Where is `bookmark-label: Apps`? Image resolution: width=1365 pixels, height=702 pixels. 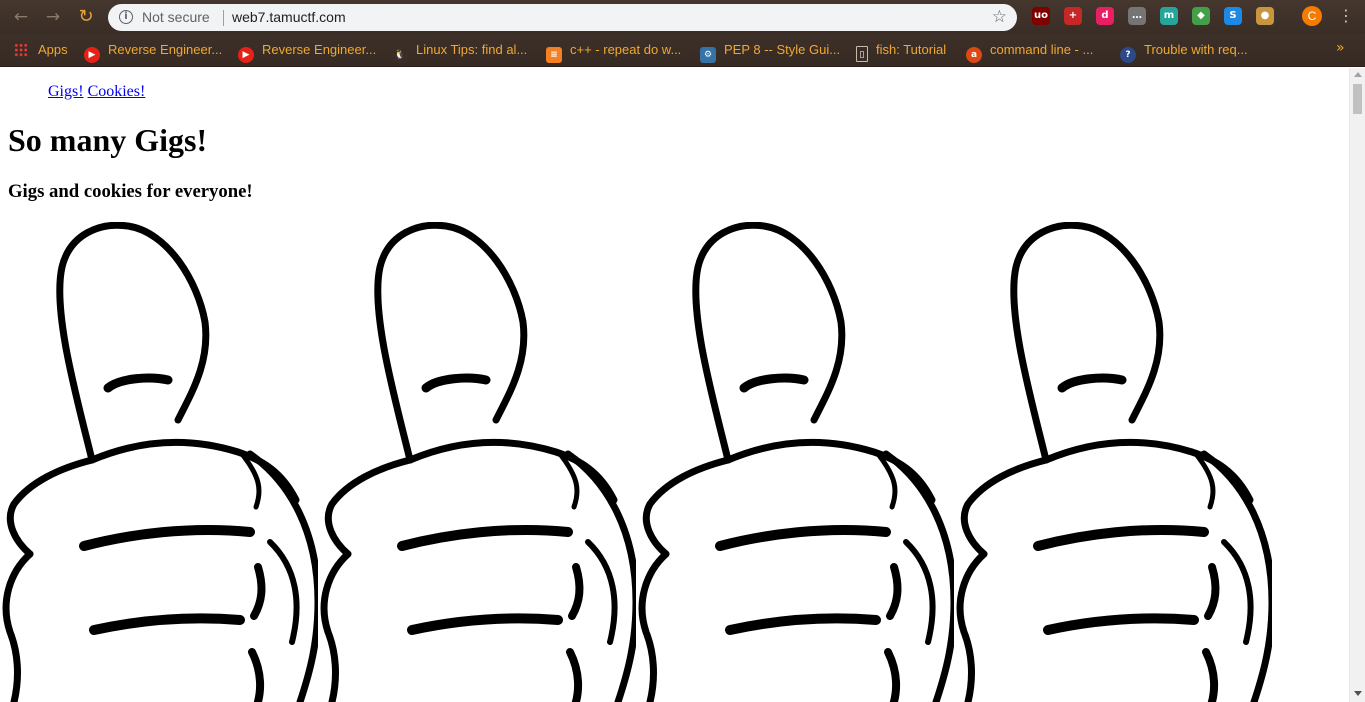
bookmark-label: Apps is located at coordinates (53, 49).